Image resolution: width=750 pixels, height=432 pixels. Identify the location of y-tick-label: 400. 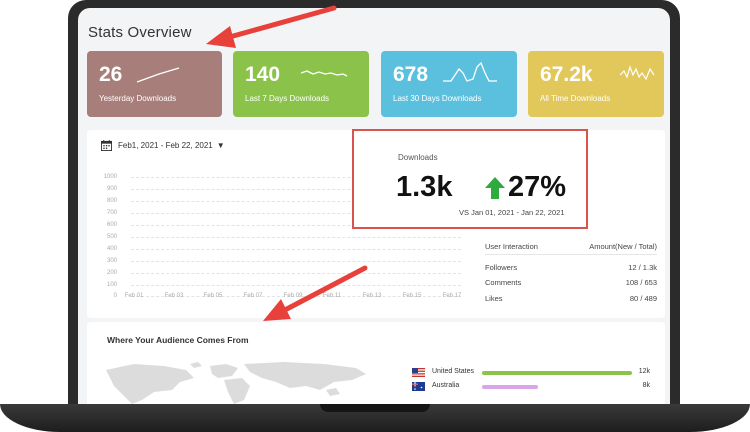
(111, 249).